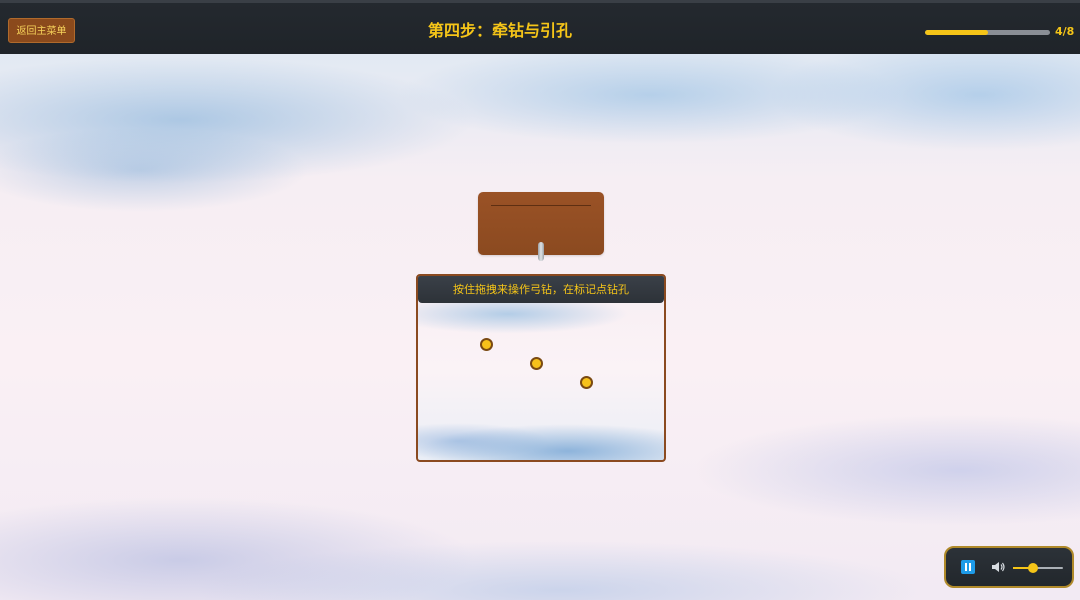 Image resolution: width=1080 pixels, height=600 pixels. I want to click on top-bar: 返回主菜单 第四步：牵钻与引孔 4/8, so click(540, 27).